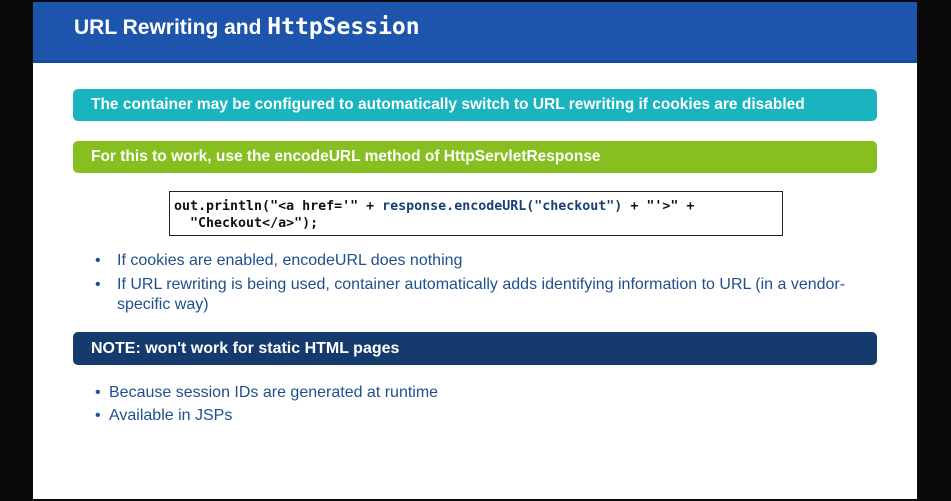  I want to click on static-note-banner: NOTE: won't work for static HTML pages, so click(475, 348).